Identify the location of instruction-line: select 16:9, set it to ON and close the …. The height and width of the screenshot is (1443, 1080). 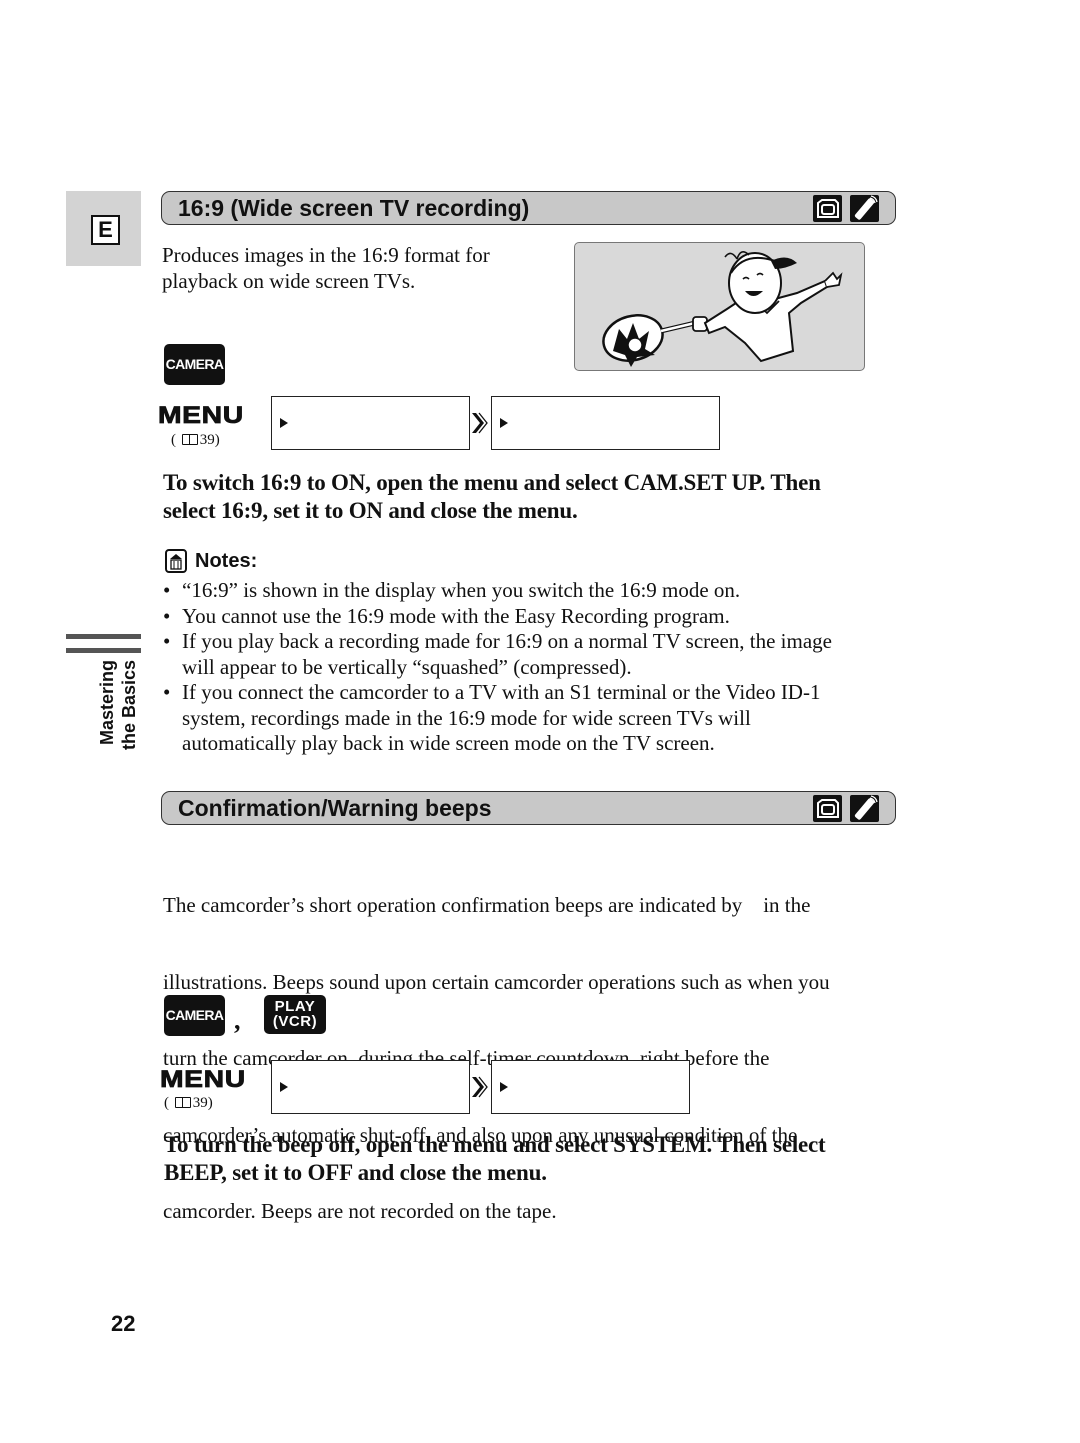
(370, 510).